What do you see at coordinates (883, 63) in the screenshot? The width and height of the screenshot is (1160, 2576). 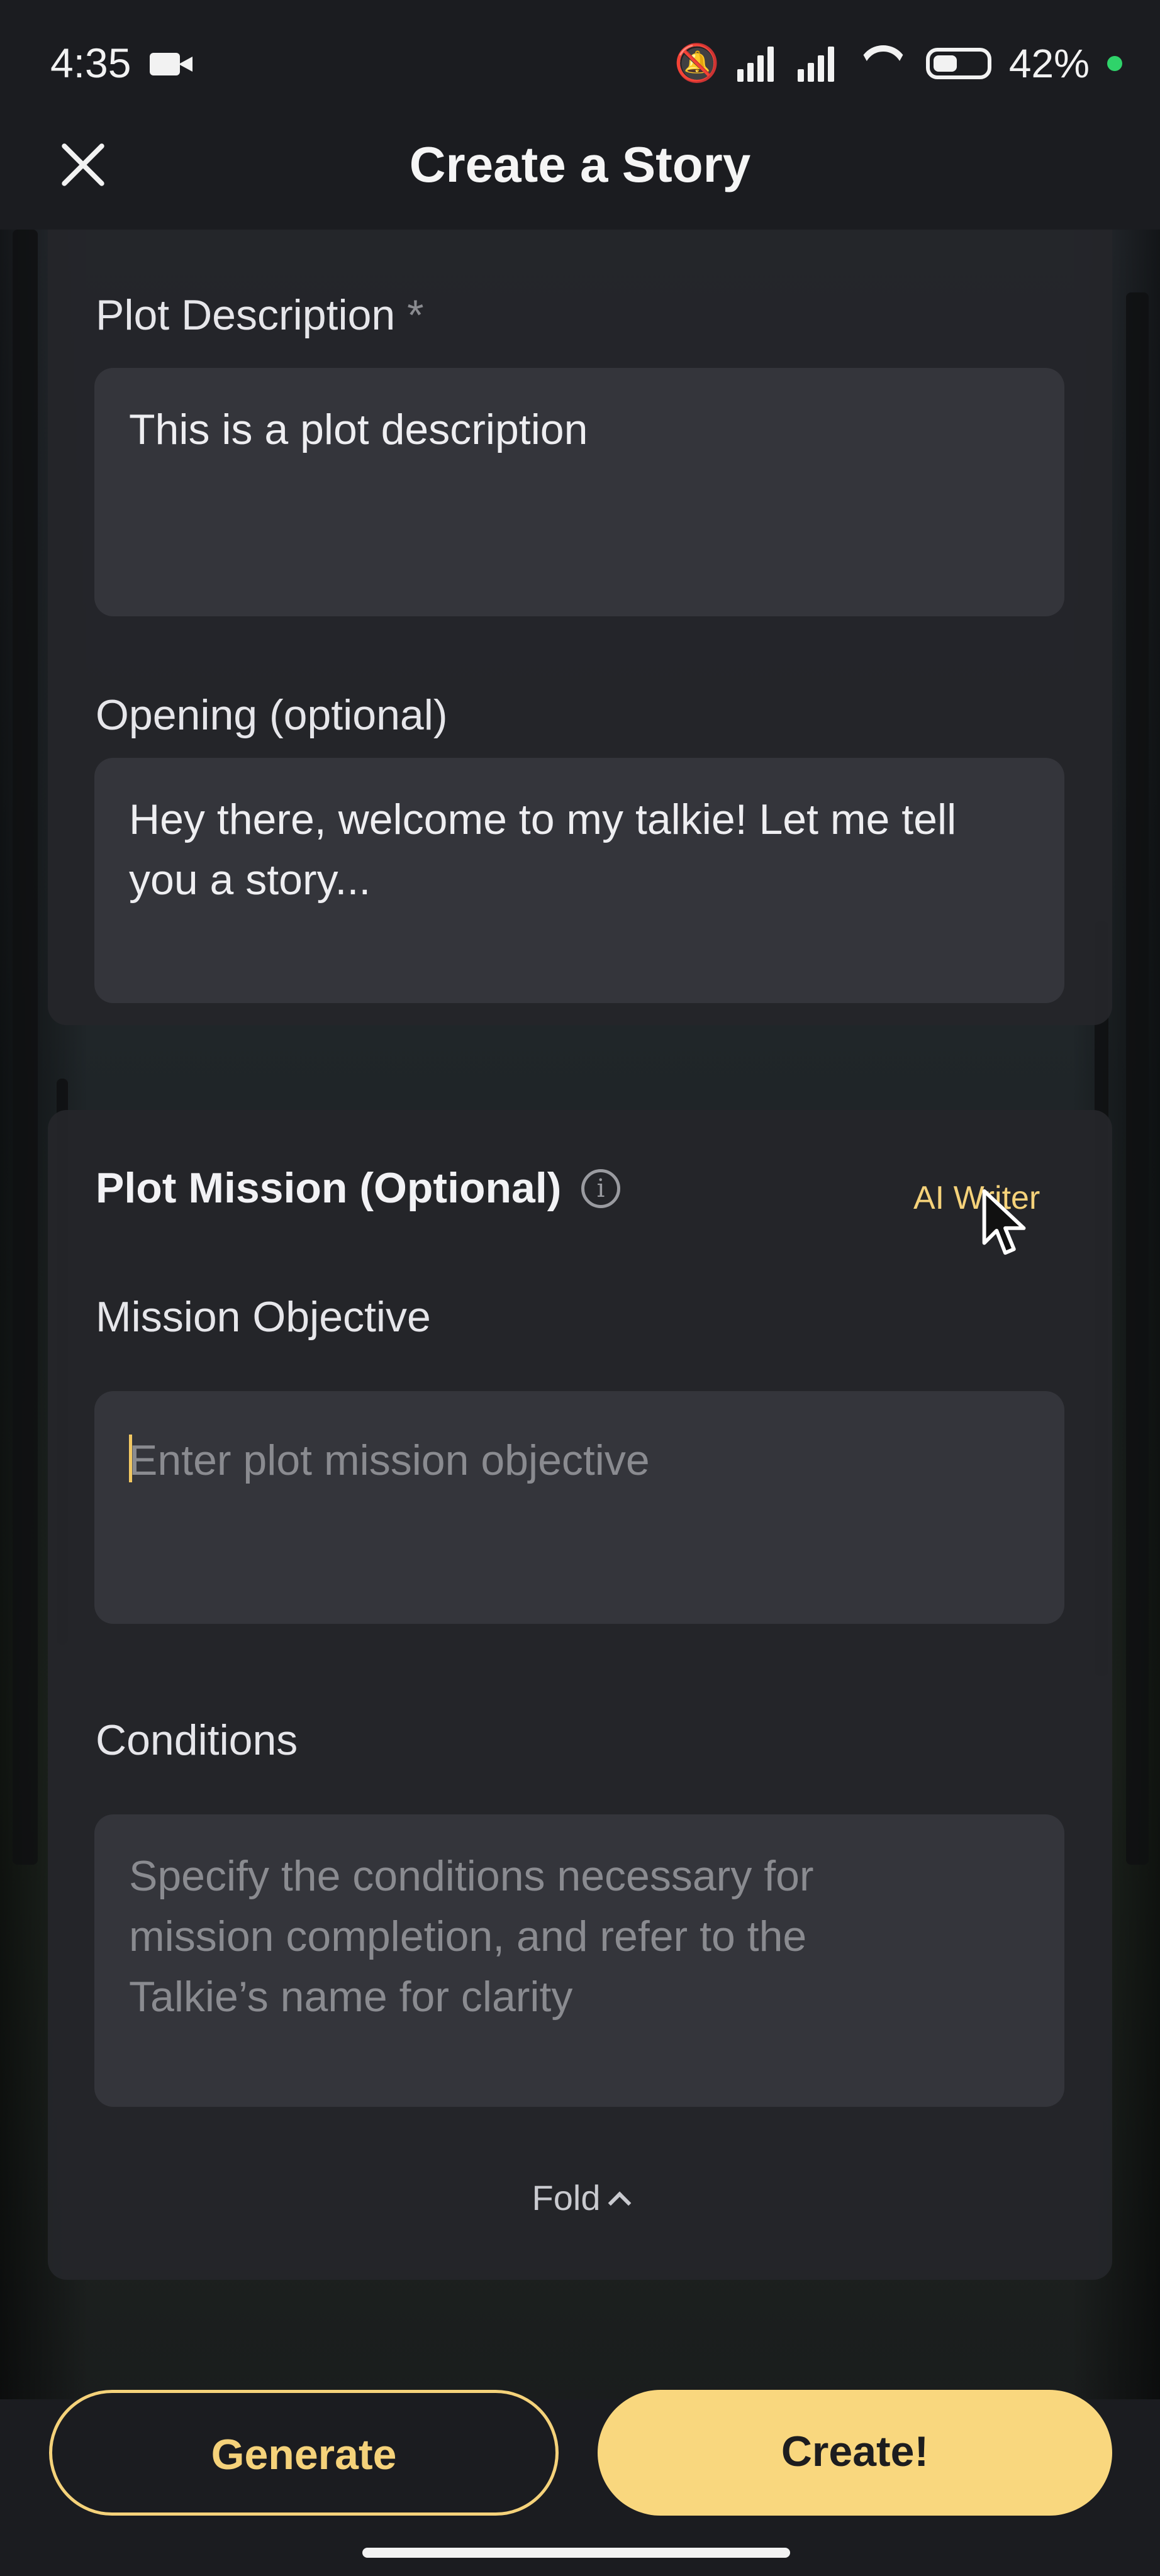 I see `wifi-icon` at bounding box center [883, 63].